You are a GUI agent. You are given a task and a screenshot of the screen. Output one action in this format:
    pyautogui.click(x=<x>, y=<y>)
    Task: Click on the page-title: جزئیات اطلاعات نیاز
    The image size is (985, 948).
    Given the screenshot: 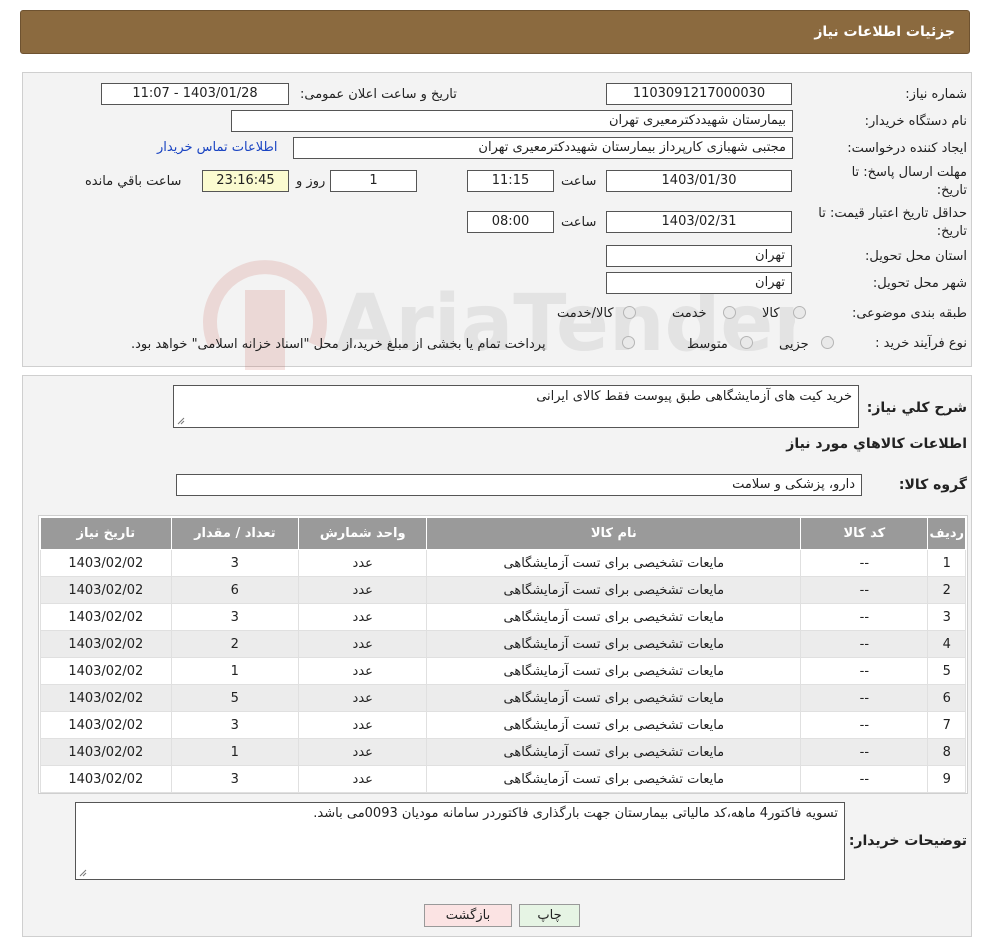 What is the action you would take?
    pyautogui.click(x=884, y=32)
    